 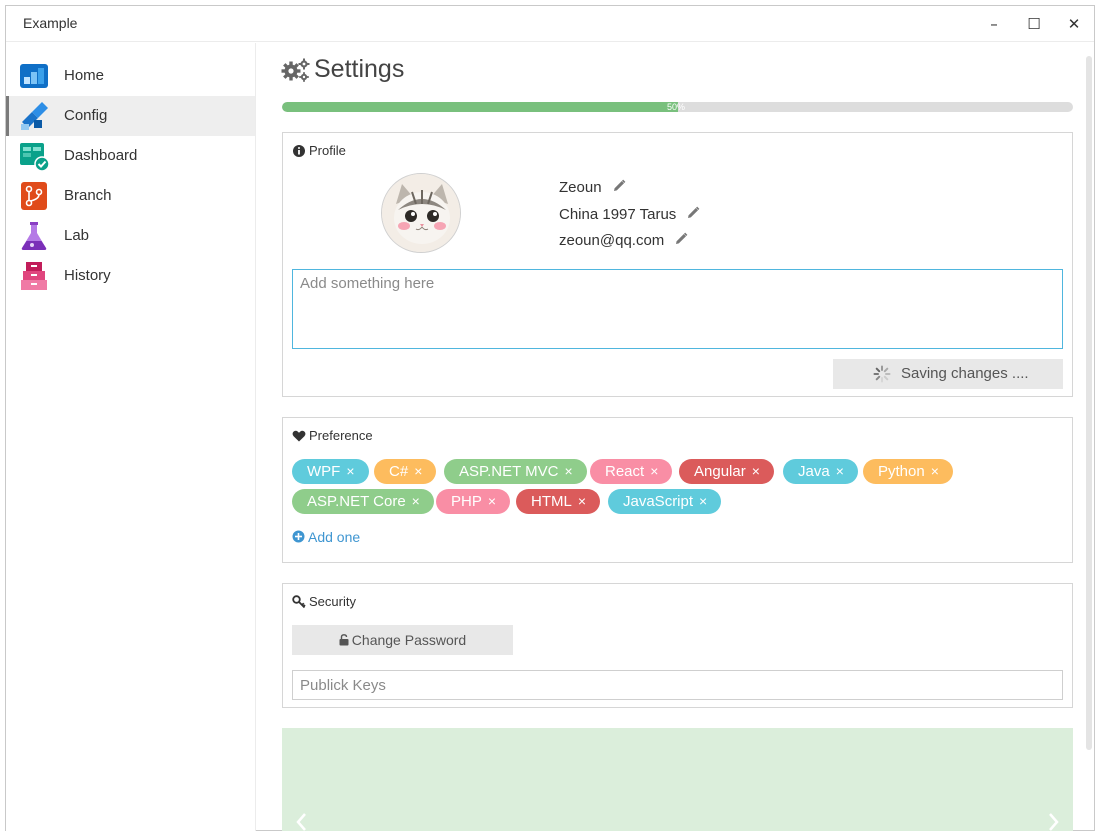 I want to click on page-title: Settings, so click(x=359, y=69).